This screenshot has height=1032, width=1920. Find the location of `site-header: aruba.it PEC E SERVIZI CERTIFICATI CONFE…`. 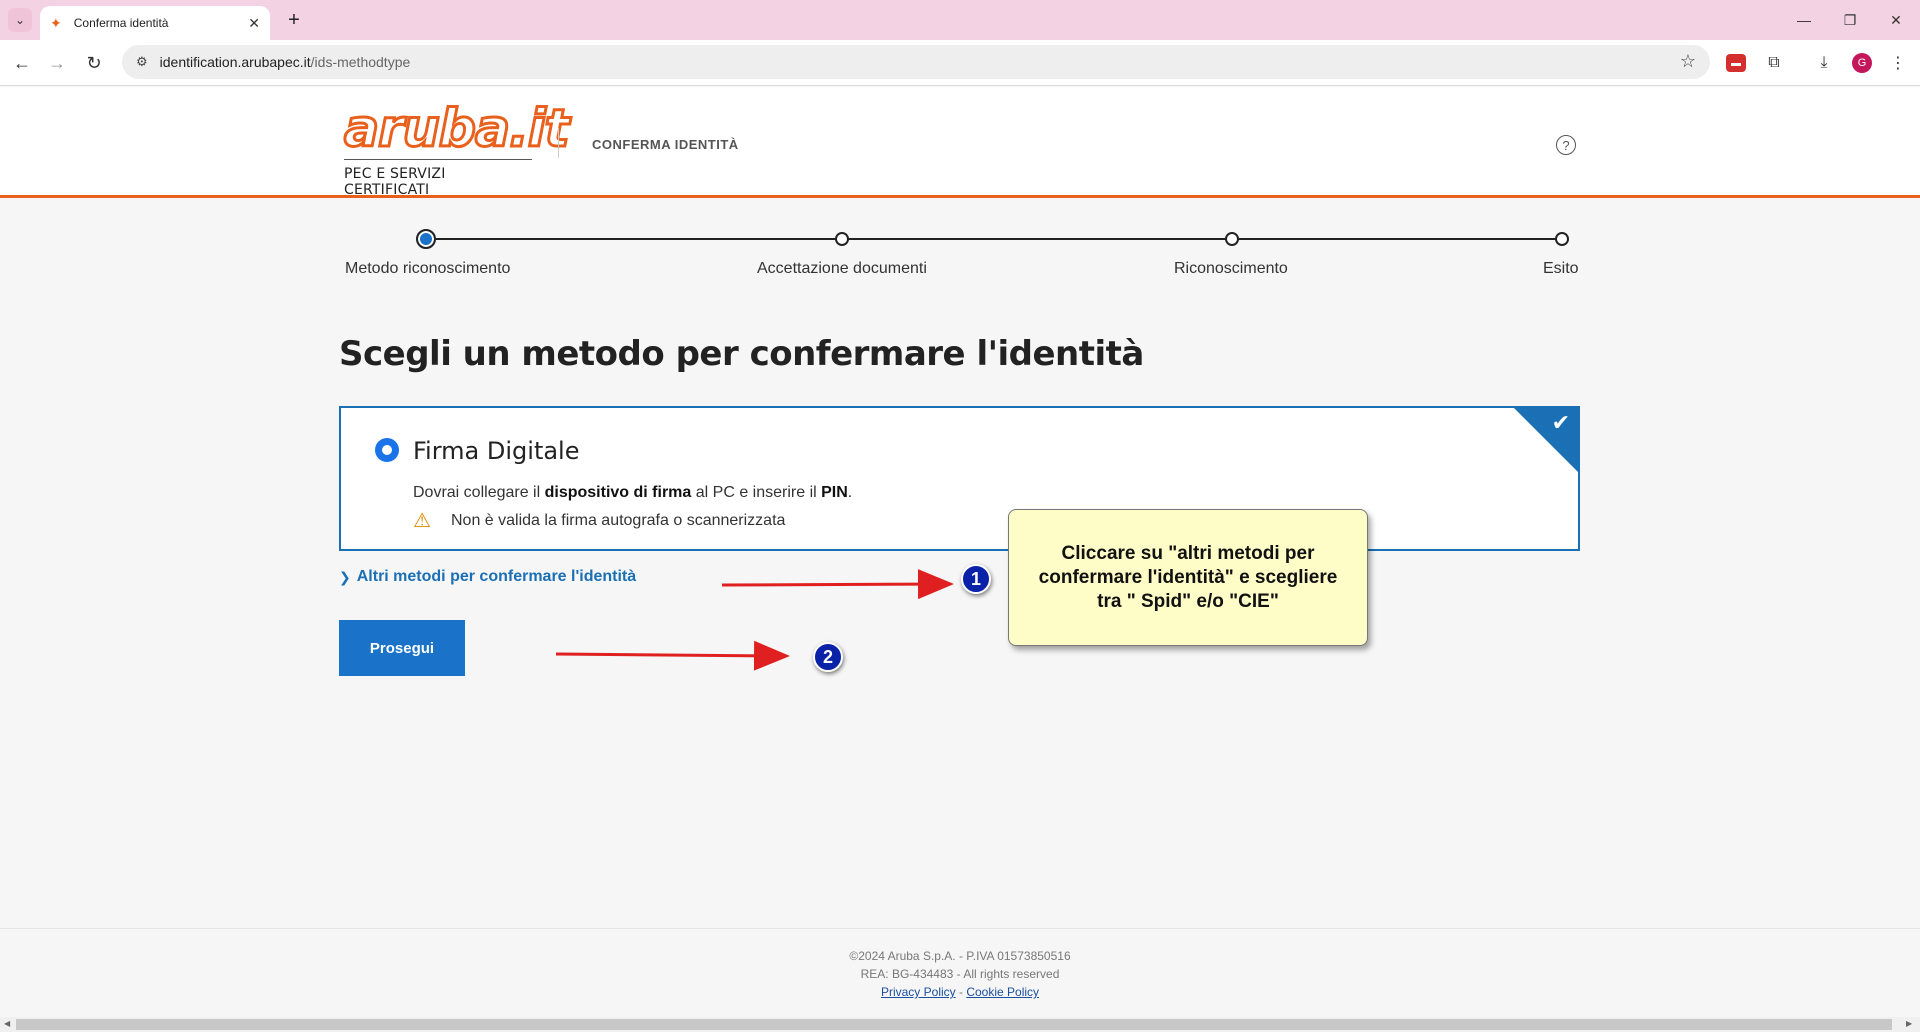

site-header: aruba.it PEC E SERVIZI CERTIFICATI CONFE… is located at coordinates (960, 142).